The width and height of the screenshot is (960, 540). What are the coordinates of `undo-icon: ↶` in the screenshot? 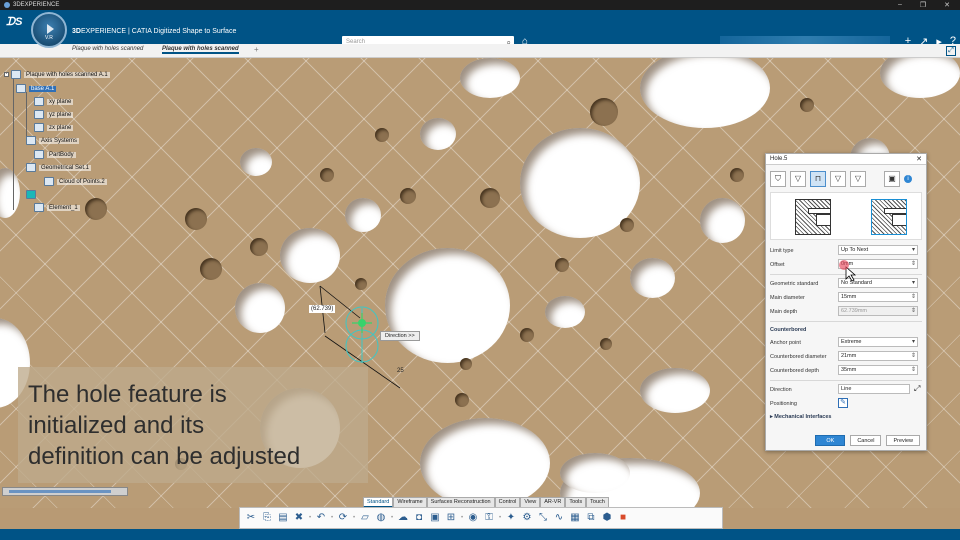 It's located at (321, 518).